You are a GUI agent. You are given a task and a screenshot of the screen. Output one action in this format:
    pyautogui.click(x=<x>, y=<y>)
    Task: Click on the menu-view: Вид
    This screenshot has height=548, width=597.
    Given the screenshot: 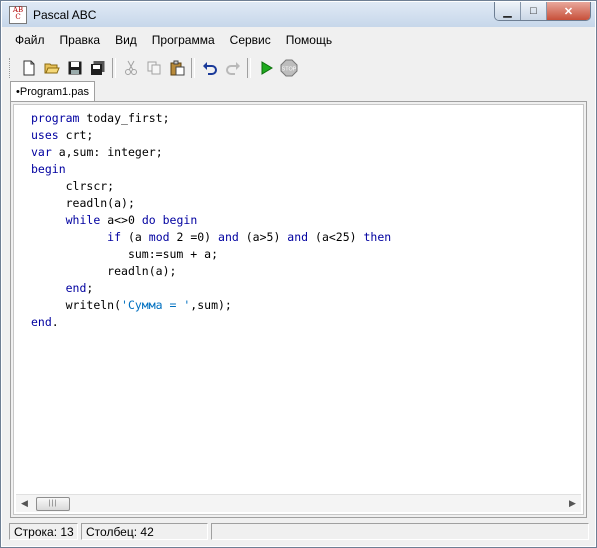 What is the action you would take?
    pyautogui.click(x=125, y=40)
    